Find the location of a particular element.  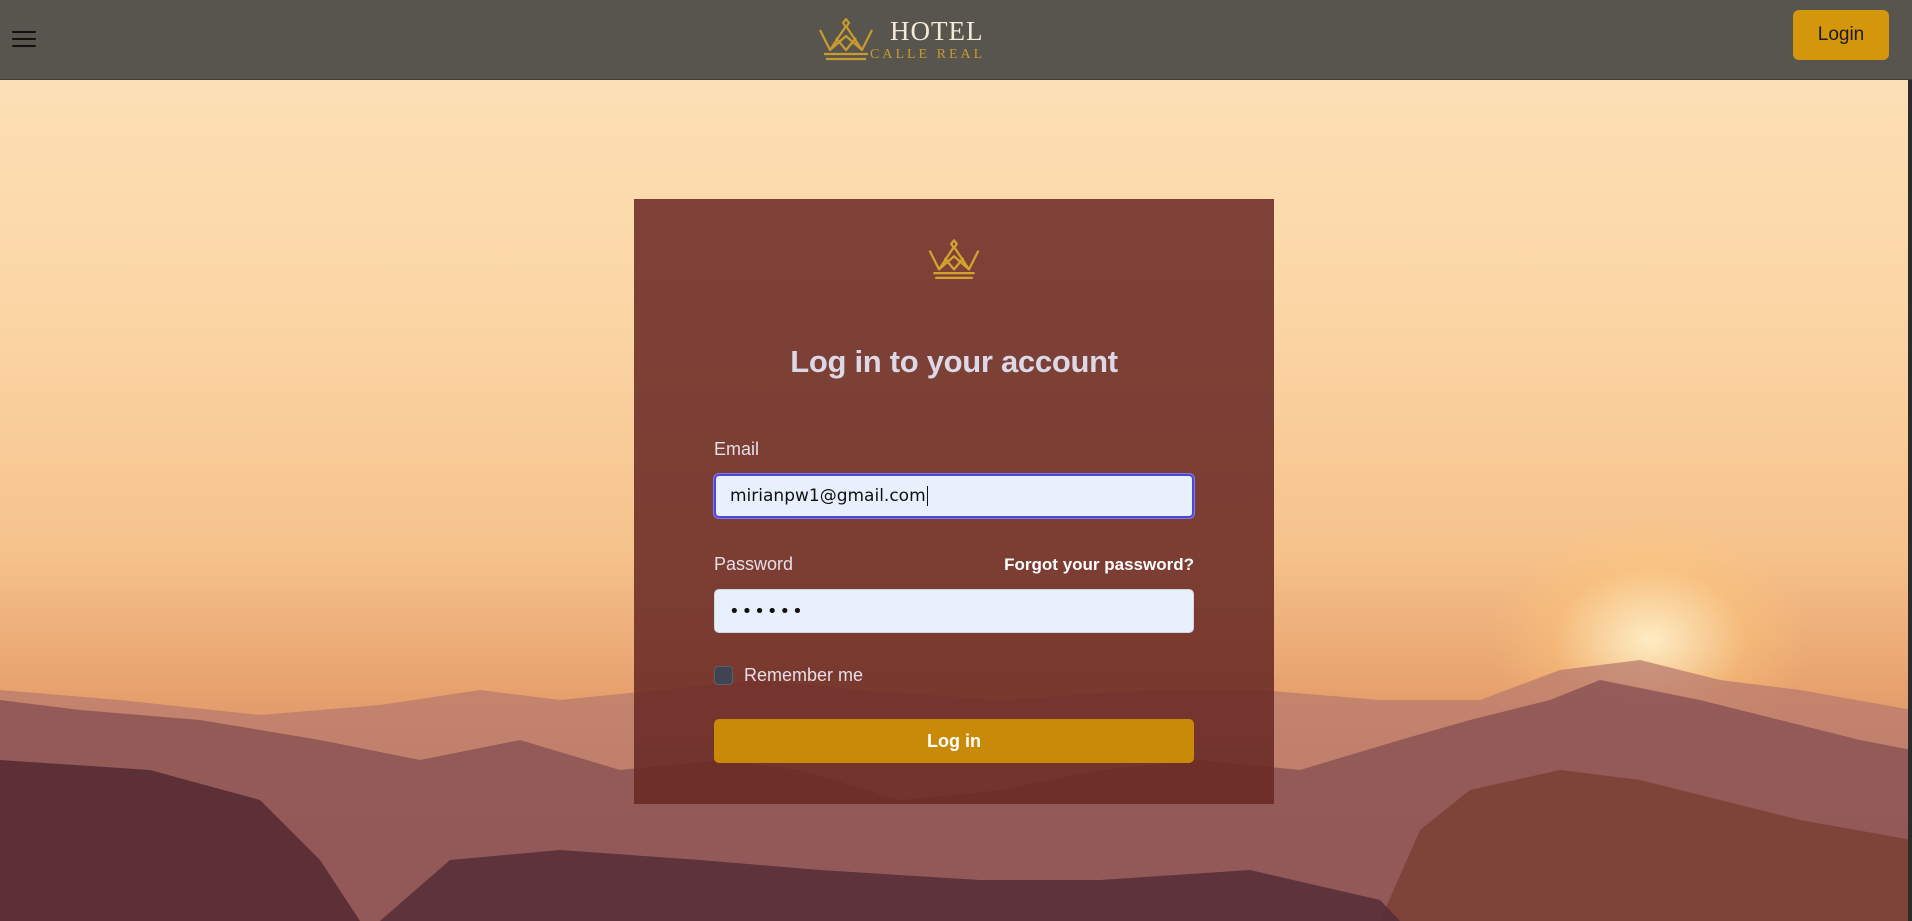

remember-me-checkbox: Remember me is located at coordinates (788, 675).